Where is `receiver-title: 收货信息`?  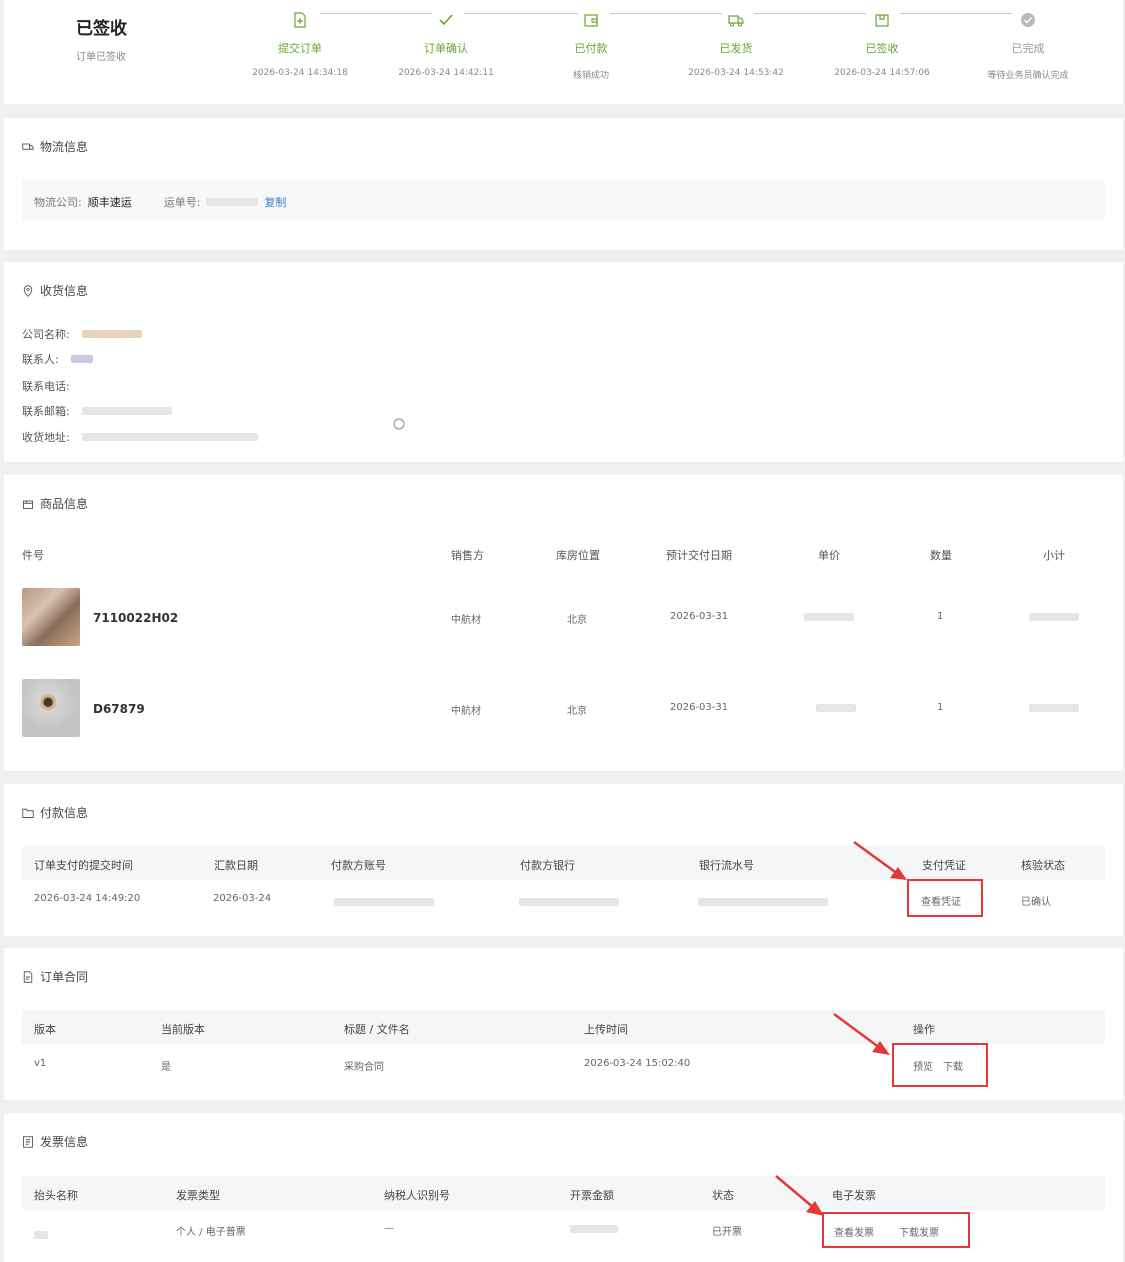
receiver-title: 收货信息 is located at coordinates (55, 290).